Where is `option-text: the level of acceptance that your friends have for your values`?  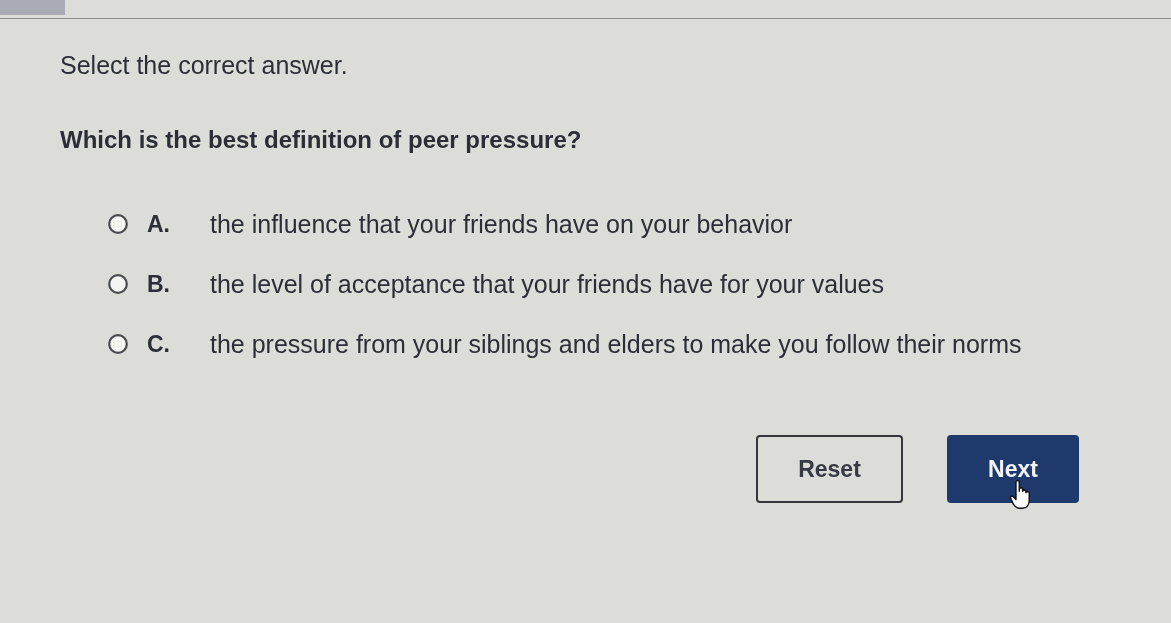 option-text: the level of acceptance that your friends have for your values is located at coordinates (547, 284).